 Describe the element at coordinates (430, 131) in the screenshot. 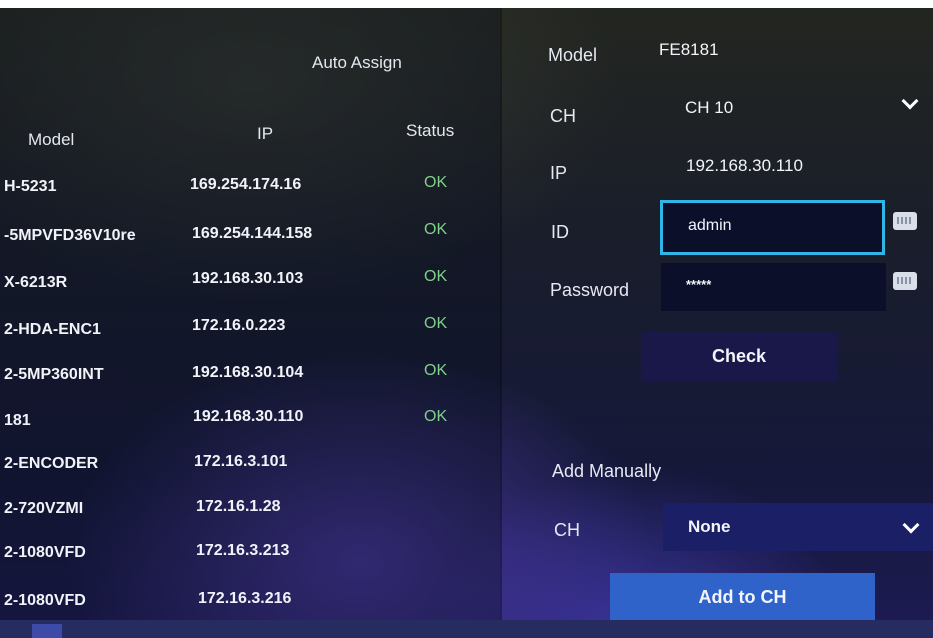

I see `column-header-status: Status` at that location.